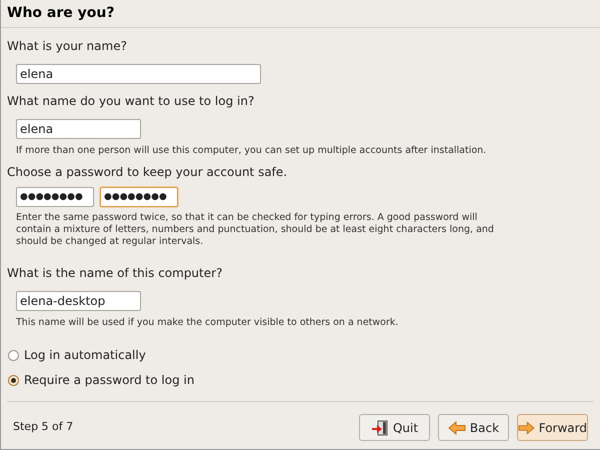 The width and height of the screenshot is (600, 450). I want to click on exit-door-icon, so click(379, 428).